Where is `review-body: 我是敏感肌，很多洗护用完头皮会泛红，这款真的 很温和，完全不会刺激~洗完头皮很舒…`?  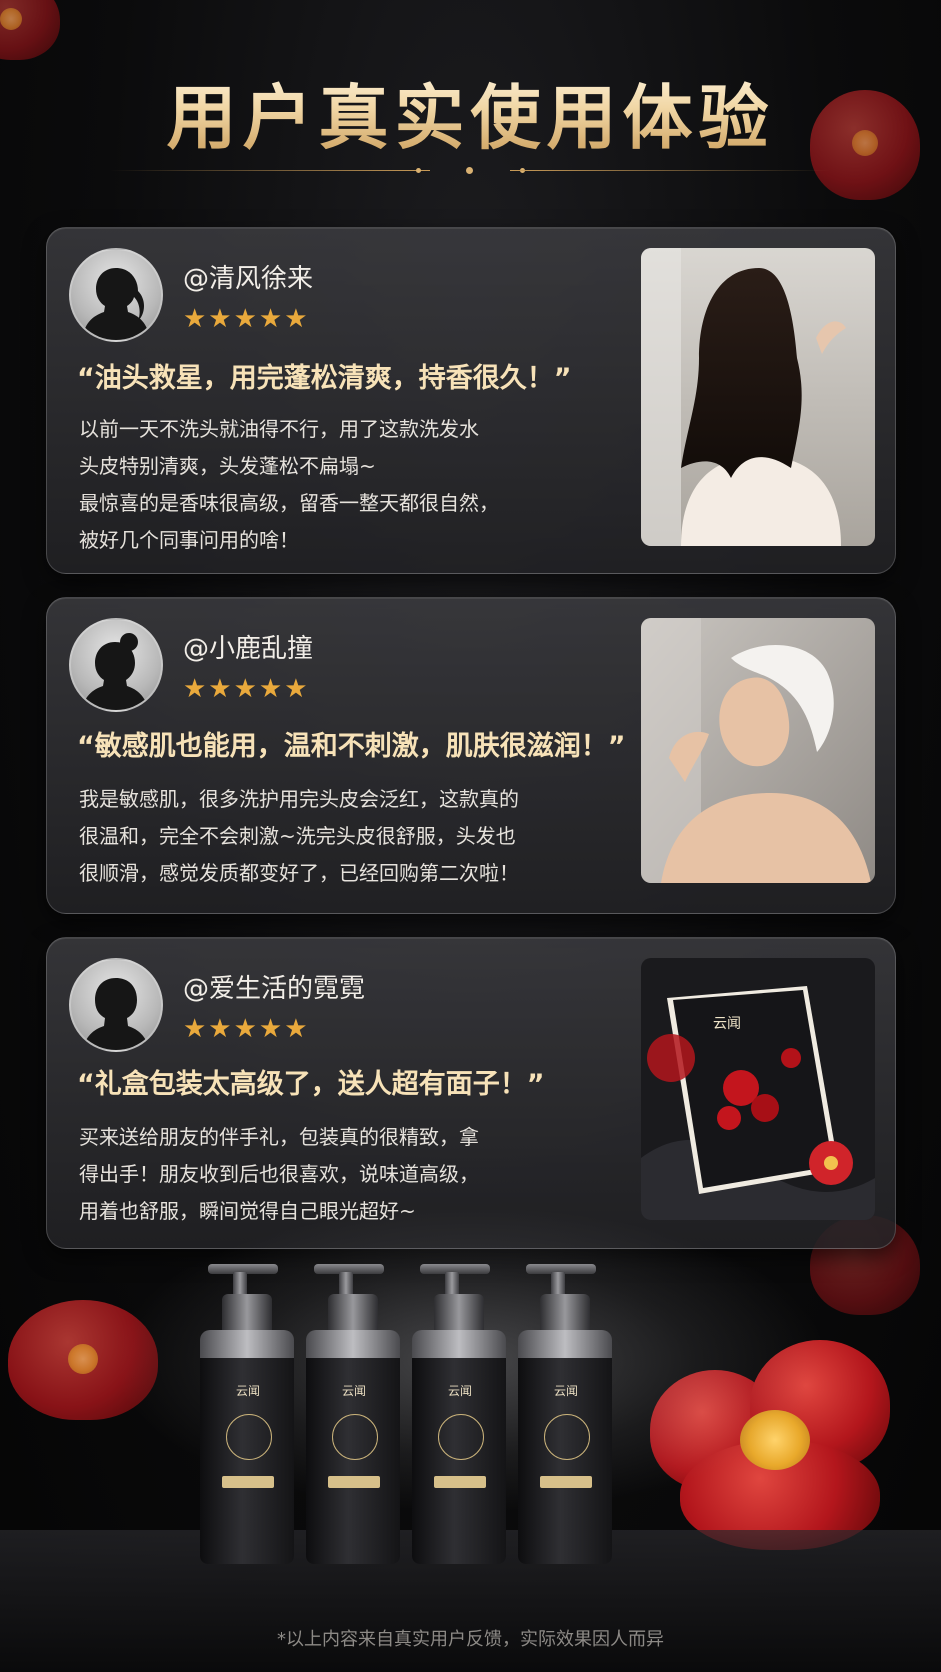 review-body: 我是敏感肌，很多洗护用完头皮会泛红，这款真的 很温和，完全不会刺激~洗完头皮很舒… is located at coordinates (299, 836).